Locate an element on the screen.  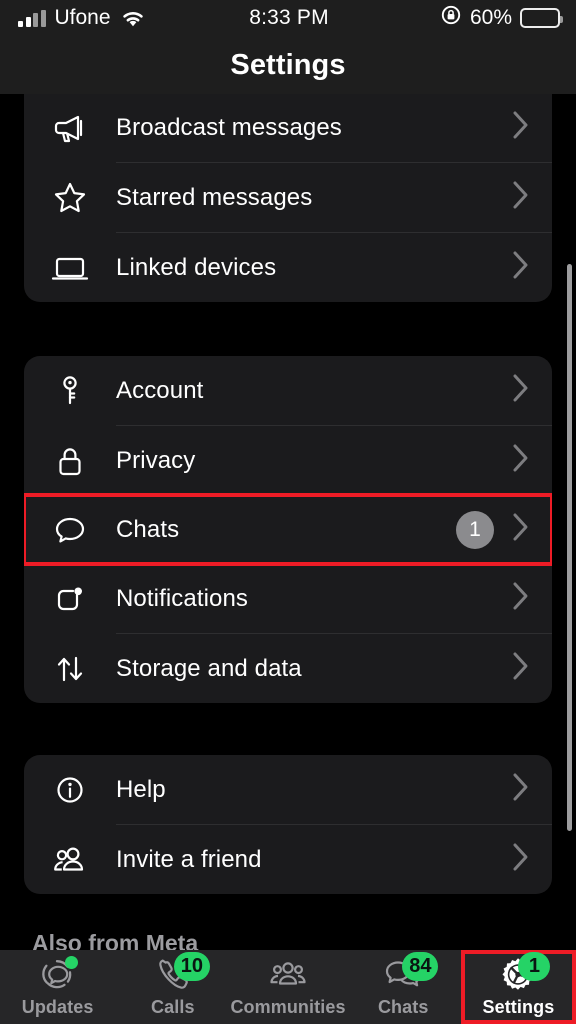
calls-count-badge: 10 is located at coordinates (192, 966).